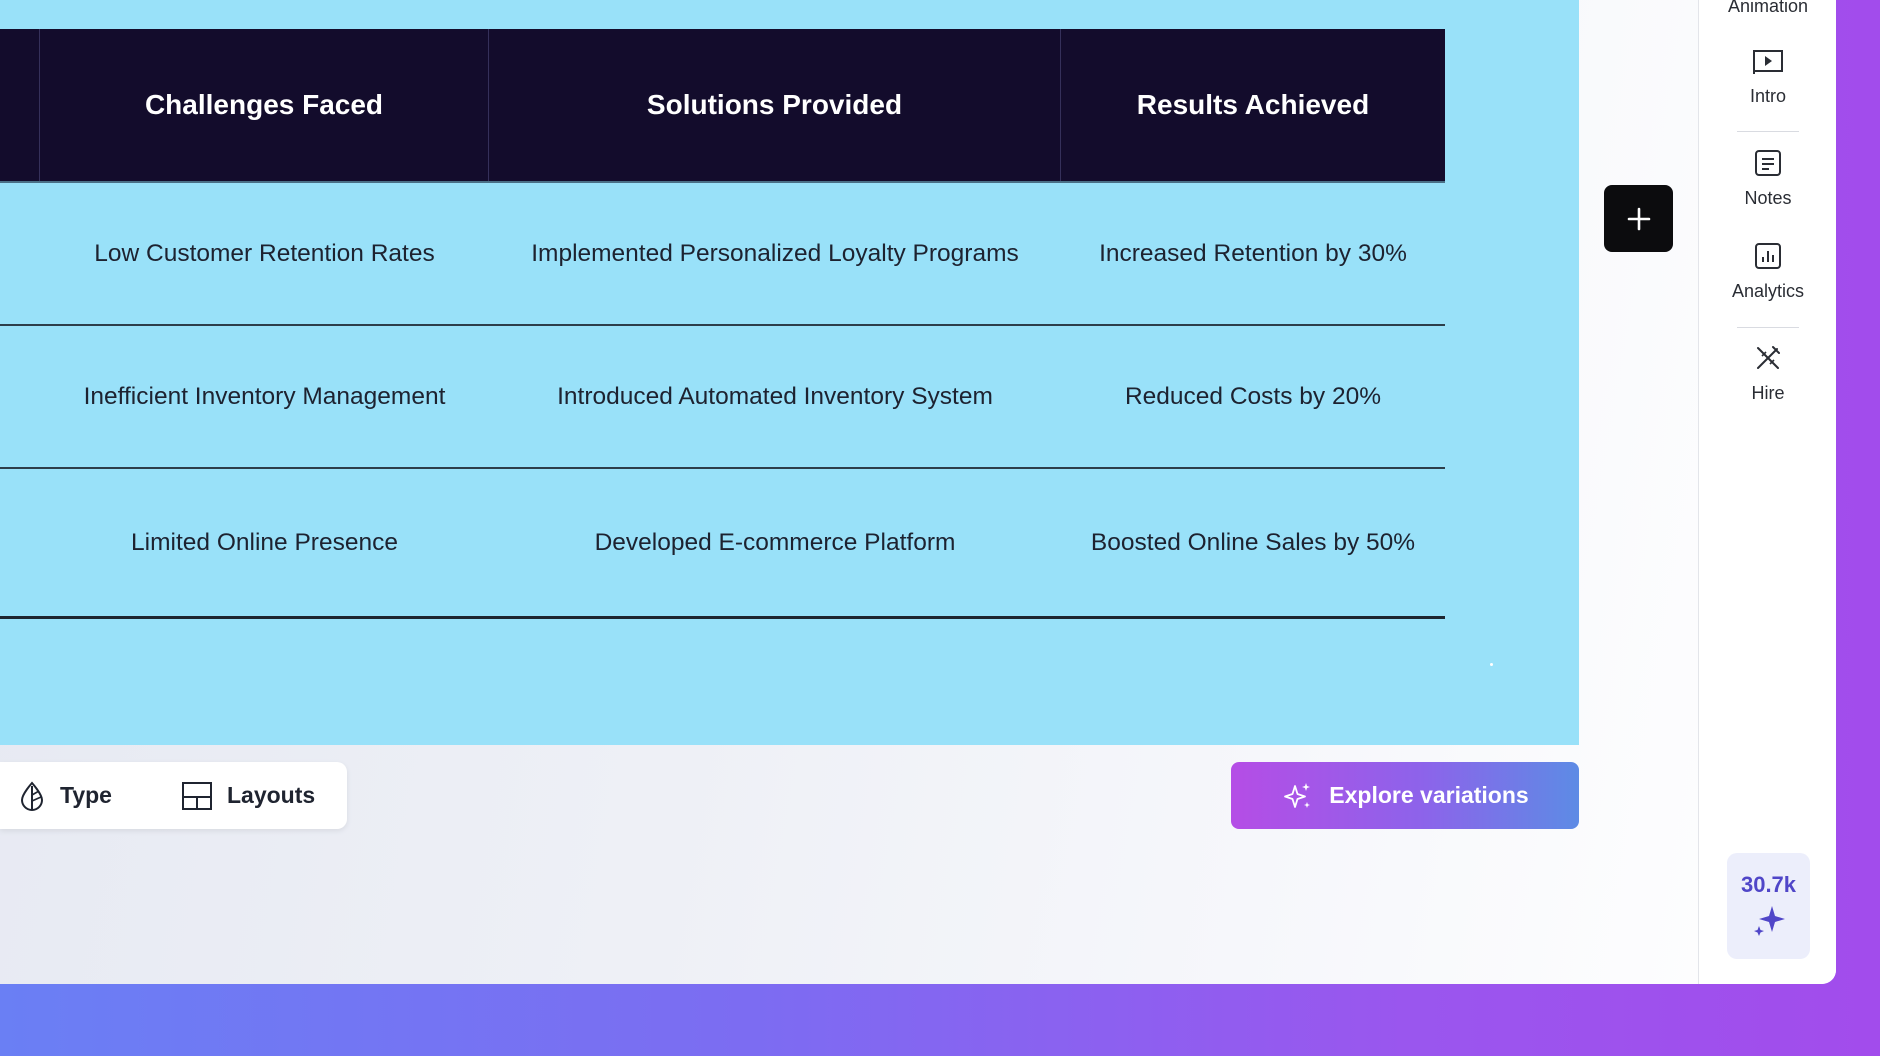  I want to click on slide-toolbar: Type Layouts, so click(173, 795).